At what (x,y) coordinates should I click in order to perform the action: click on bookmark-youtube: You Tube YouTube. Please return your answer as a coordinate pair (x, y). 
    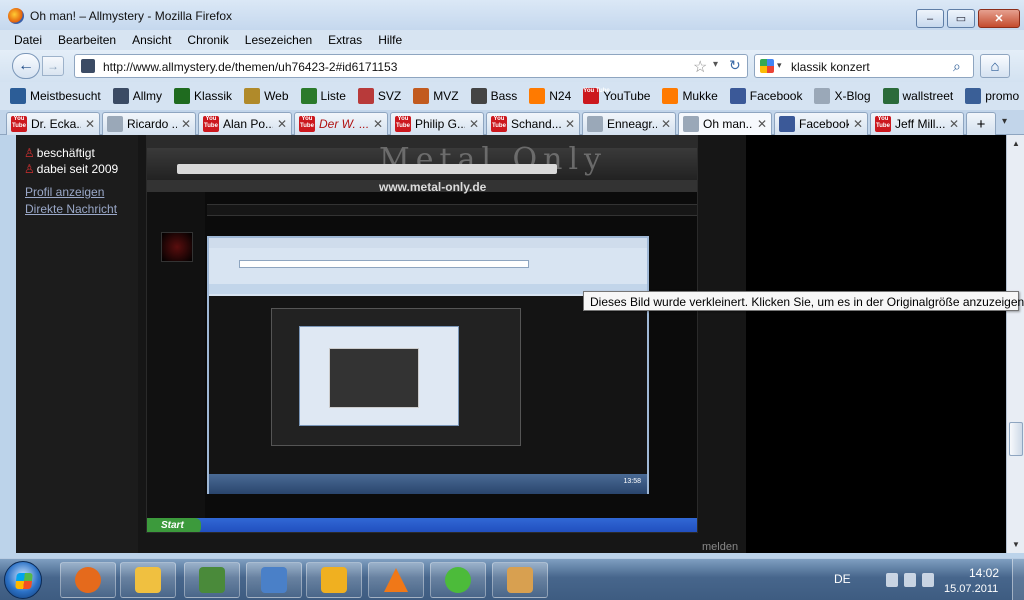
    Looking at the image, I should click on (616, 96).